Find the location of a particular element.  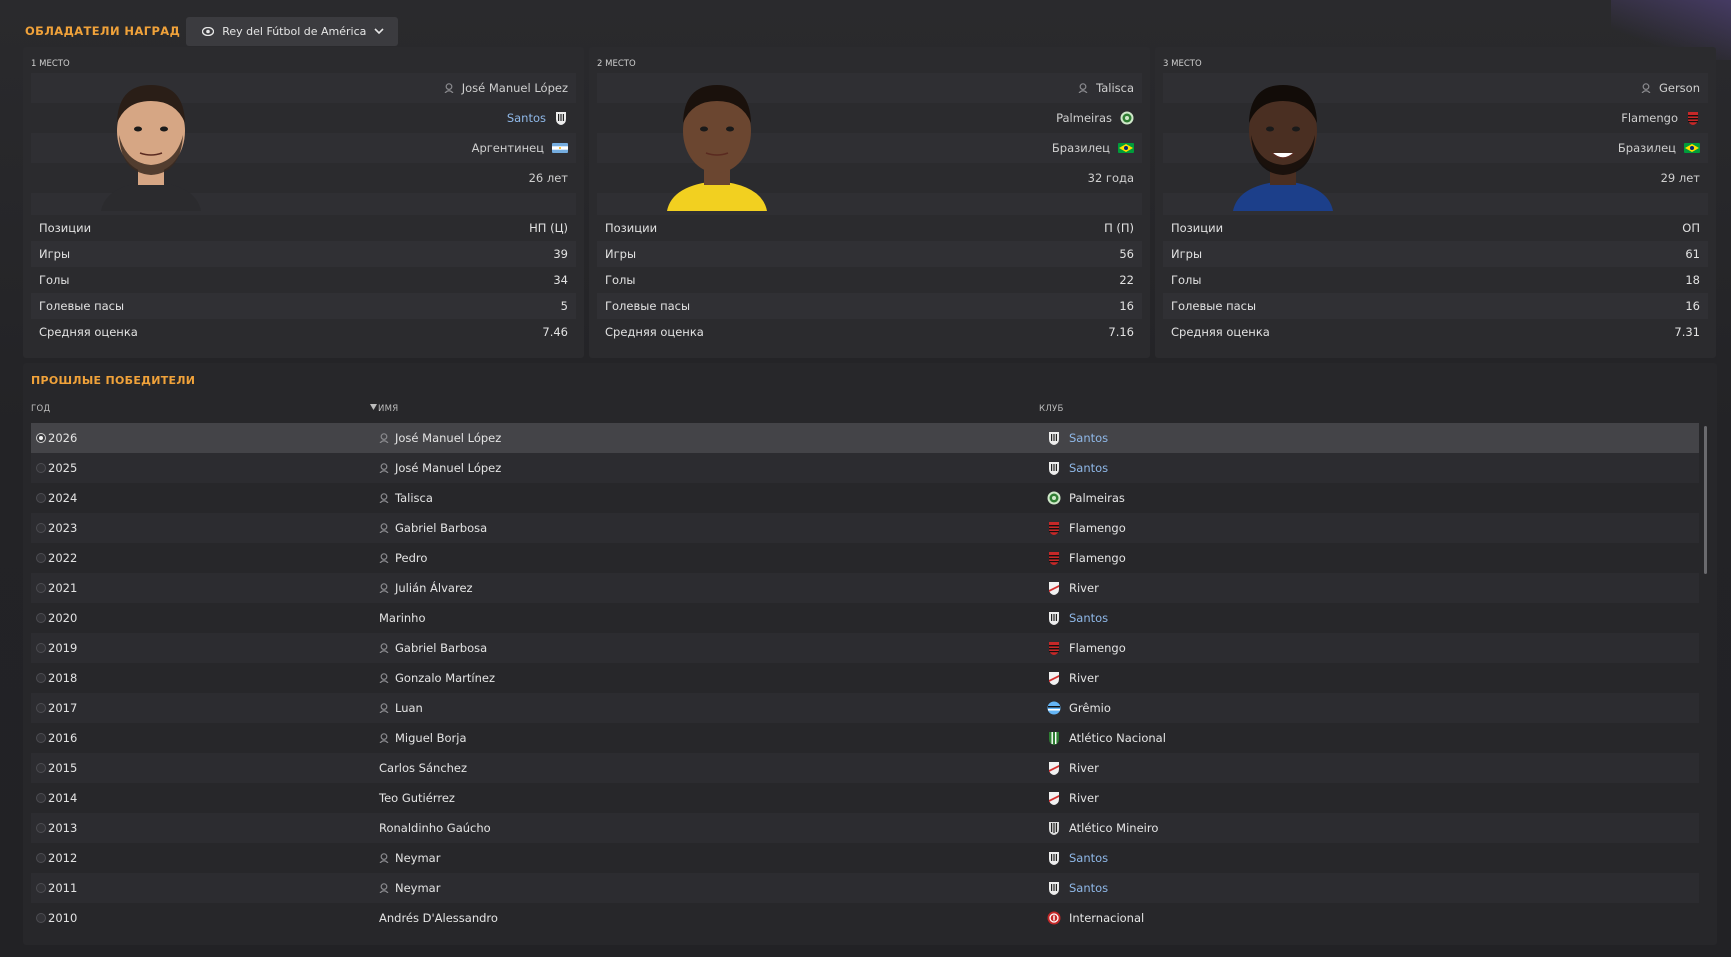

row-player: Talisca is located at coordinates (406, 498).